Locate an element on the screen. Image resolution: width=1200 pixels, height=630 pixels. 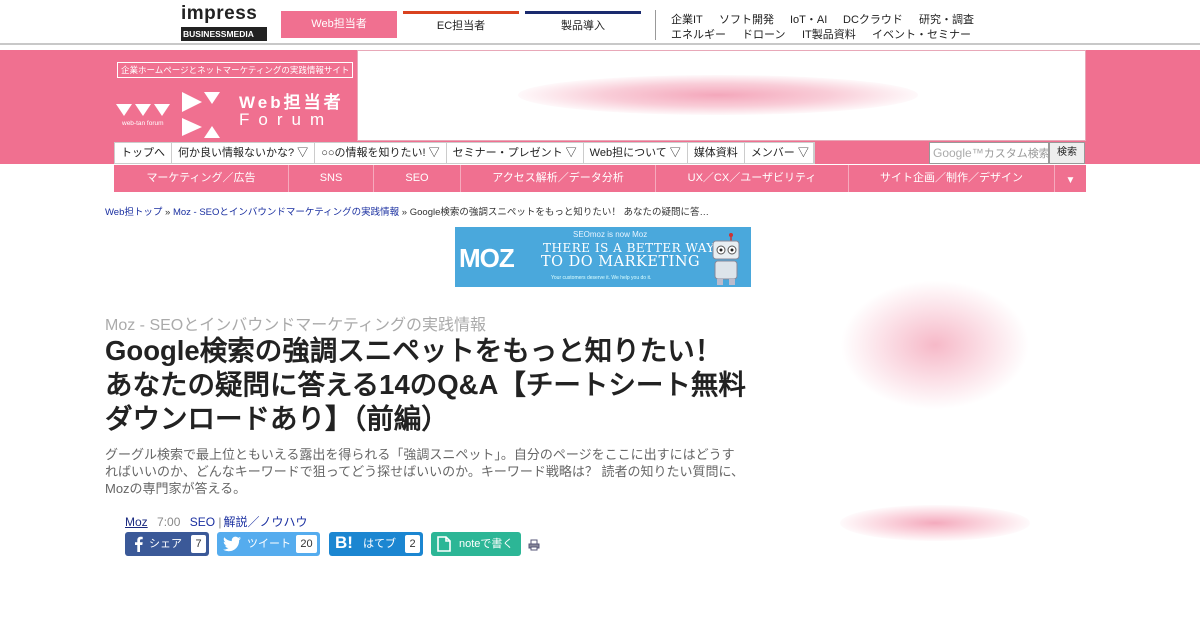
search-placeholder: カスタム検索 is located at coordinates (1016, 154).